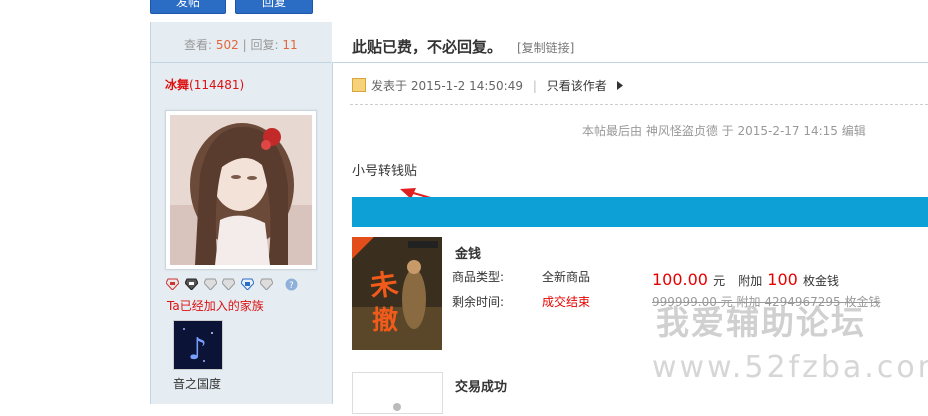  I want to click on reply-button: 回复, so click(274, 7).